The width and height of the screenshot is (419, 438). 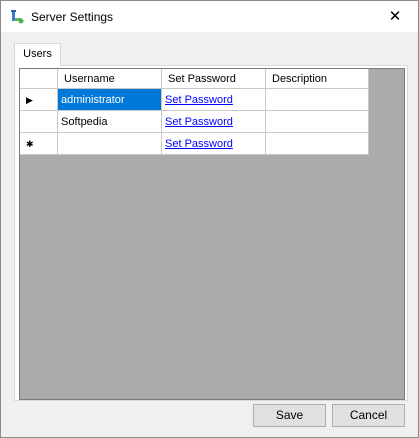 I want to click on username-cell: Softpedia, so click(x=109, y=121).